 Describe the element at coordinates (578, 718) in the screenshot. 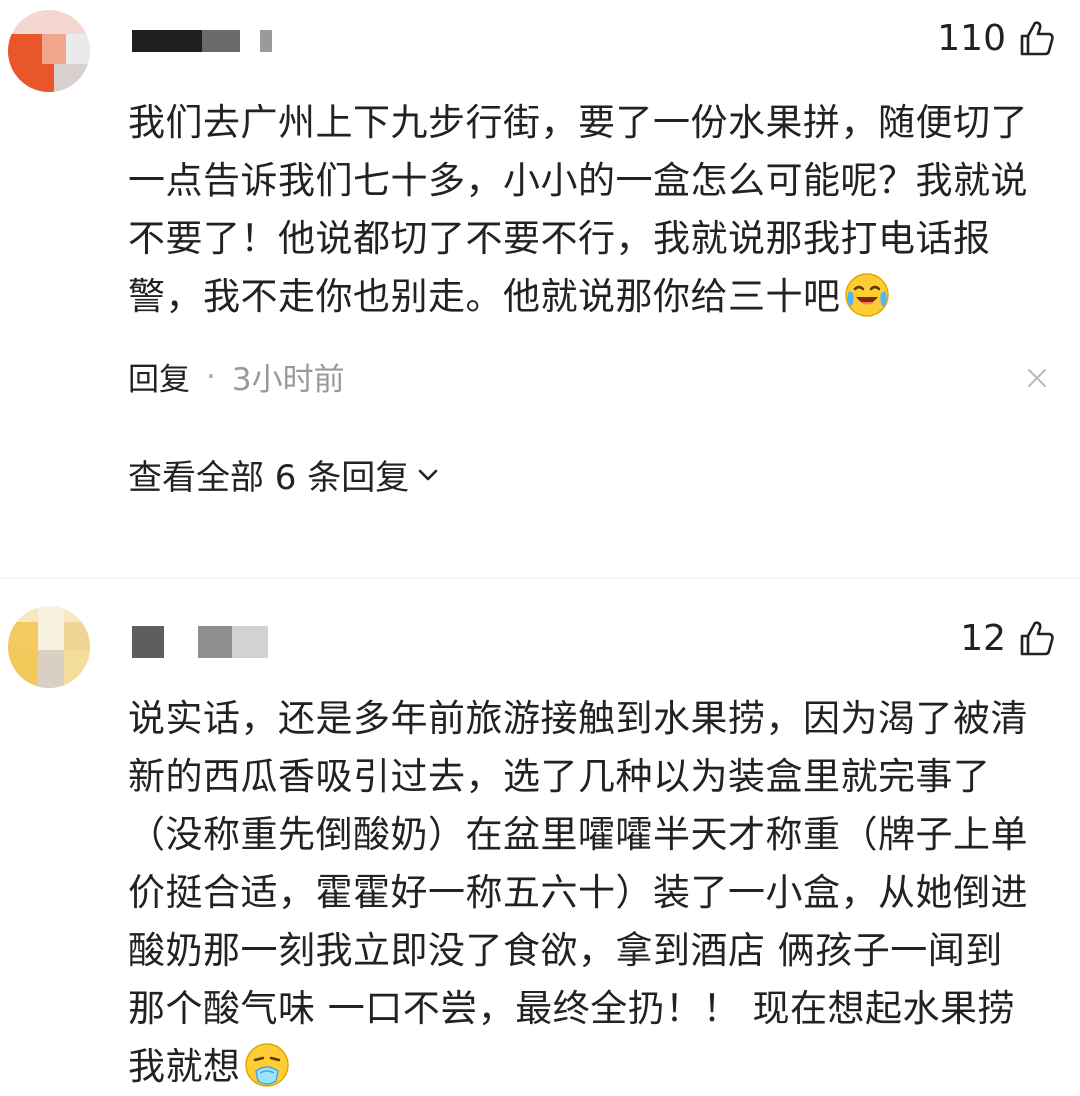

I see `comment-line: 说实话，还是多年前旅游接触到水果捞，因为渴了被清` at that location.